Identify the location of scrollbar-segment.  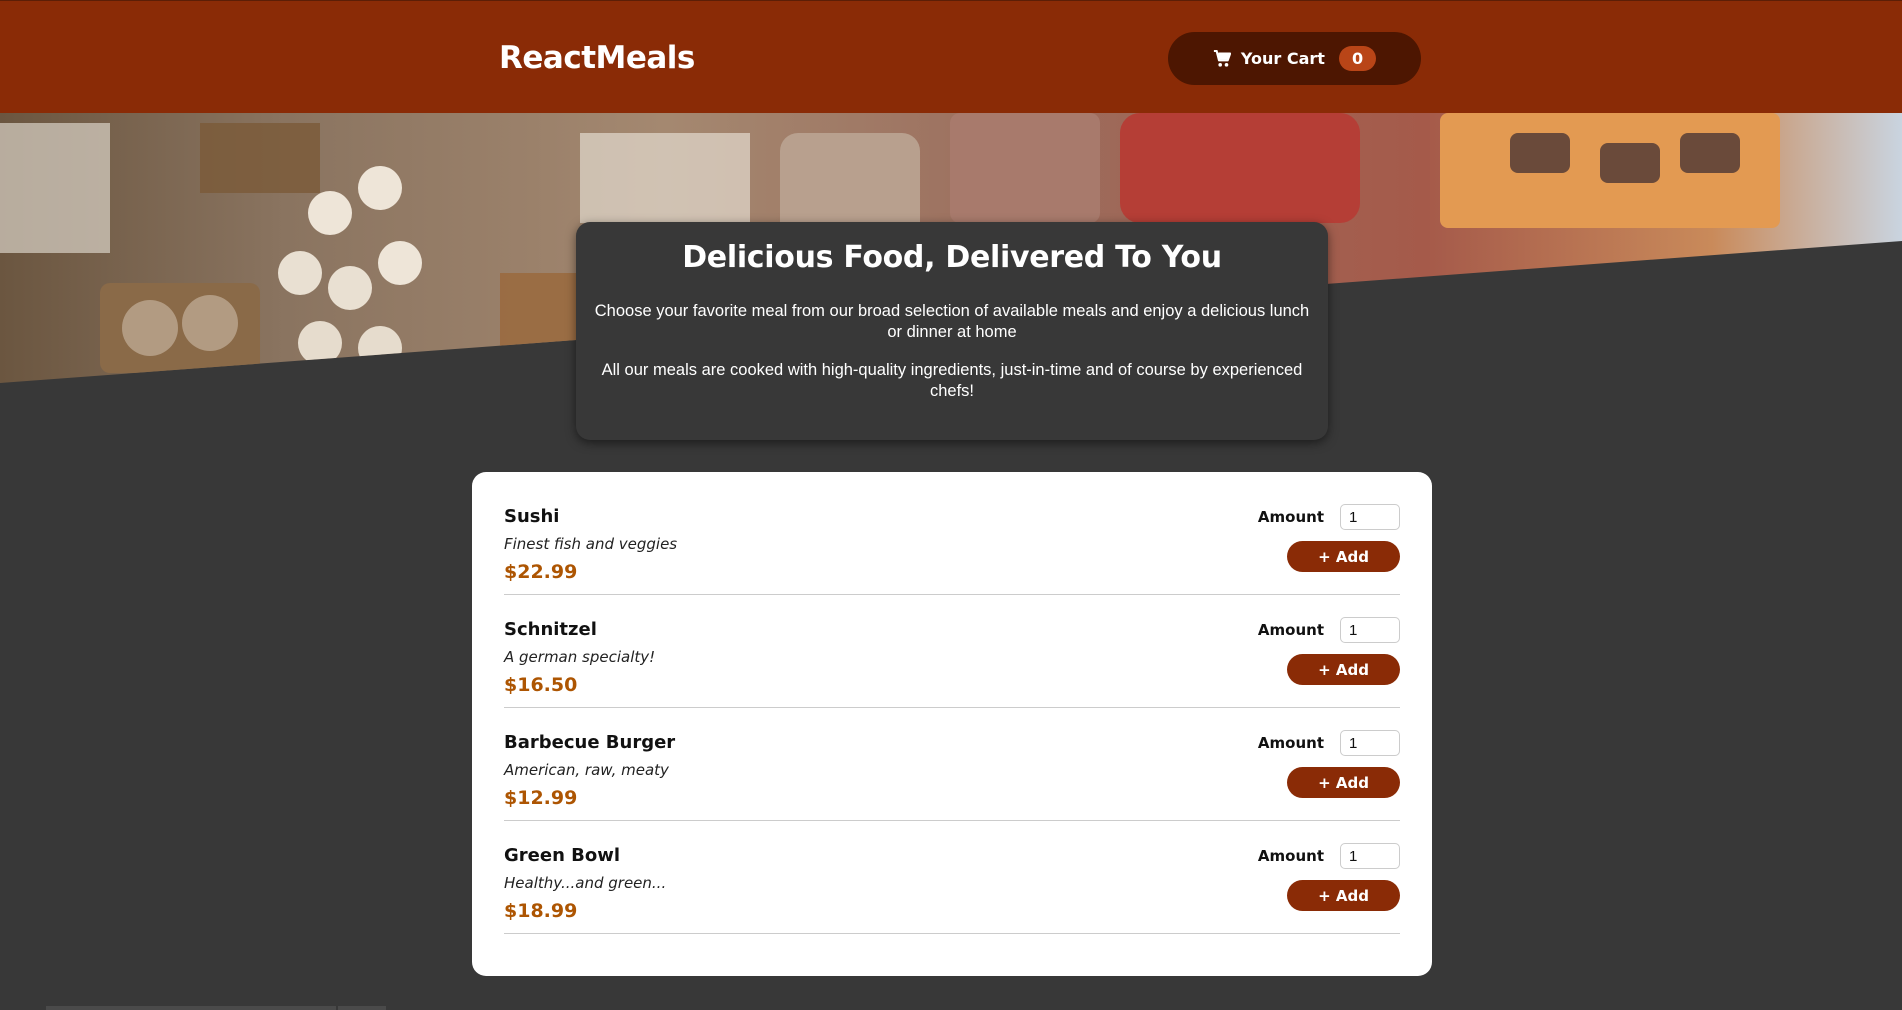
(362, 1008).